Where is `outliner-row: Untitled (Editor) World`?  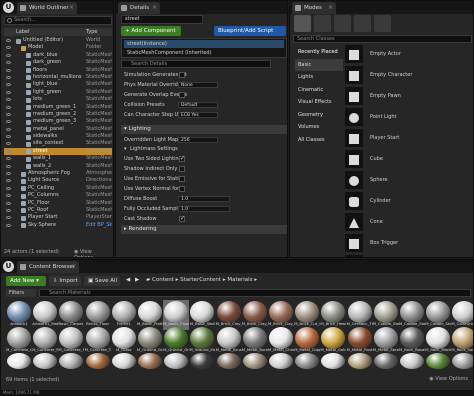
outliner-row: Untitled (Editor) World is located at coordinates (58, 40).